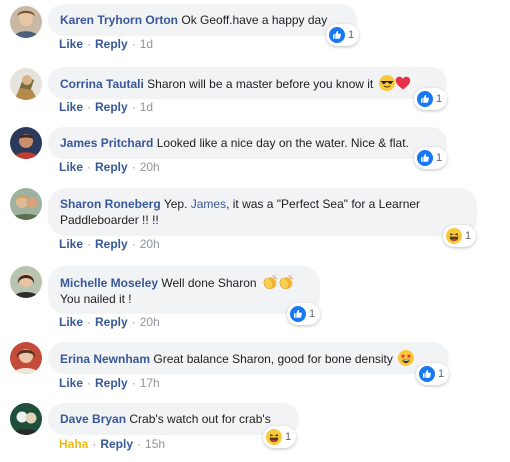 This screenshot has height=462, width=510. Describe the element at coordinates (110, 204) in the screenshot. I see `comment-author: Sharon Roneberg` at that location.